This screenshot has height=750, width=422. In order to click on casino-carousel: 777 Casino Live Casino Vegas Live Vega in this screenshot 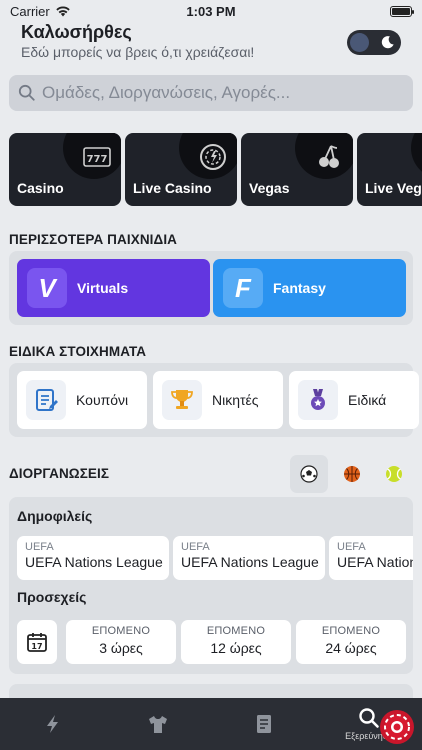, I will do `click(215, 169)`.